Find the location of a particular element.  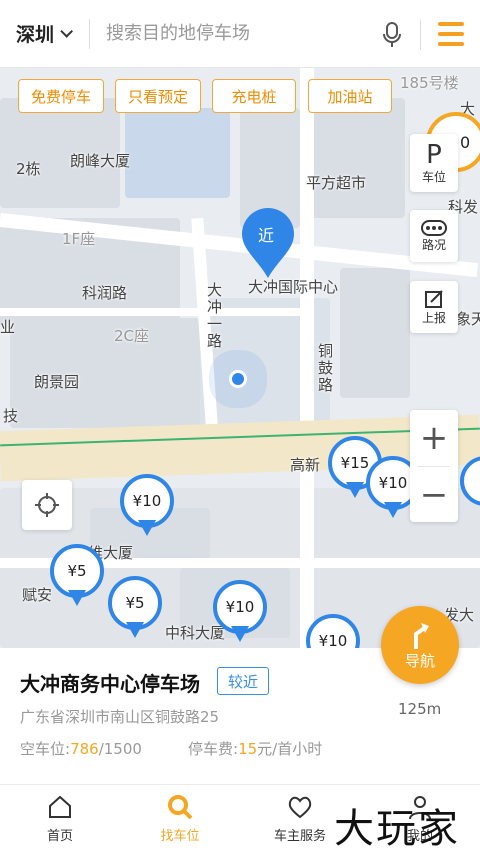

map-label: 185号楼 is located at coordinates (429, 83).